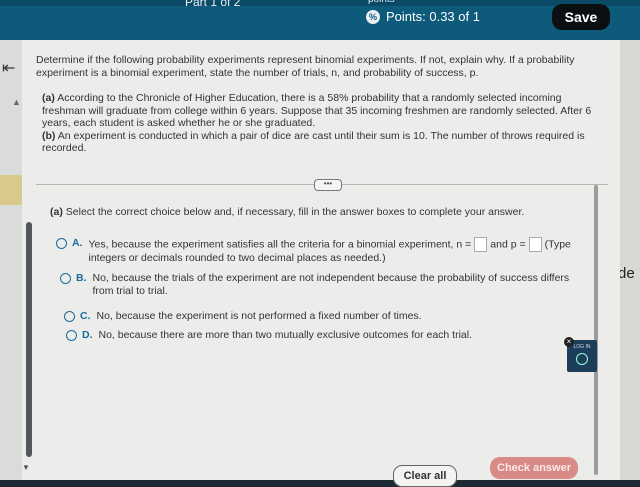  What do you see at coordinates (373, 16) in the screenshot?
I see `score-icon: %` at bounding box center [373, 16].